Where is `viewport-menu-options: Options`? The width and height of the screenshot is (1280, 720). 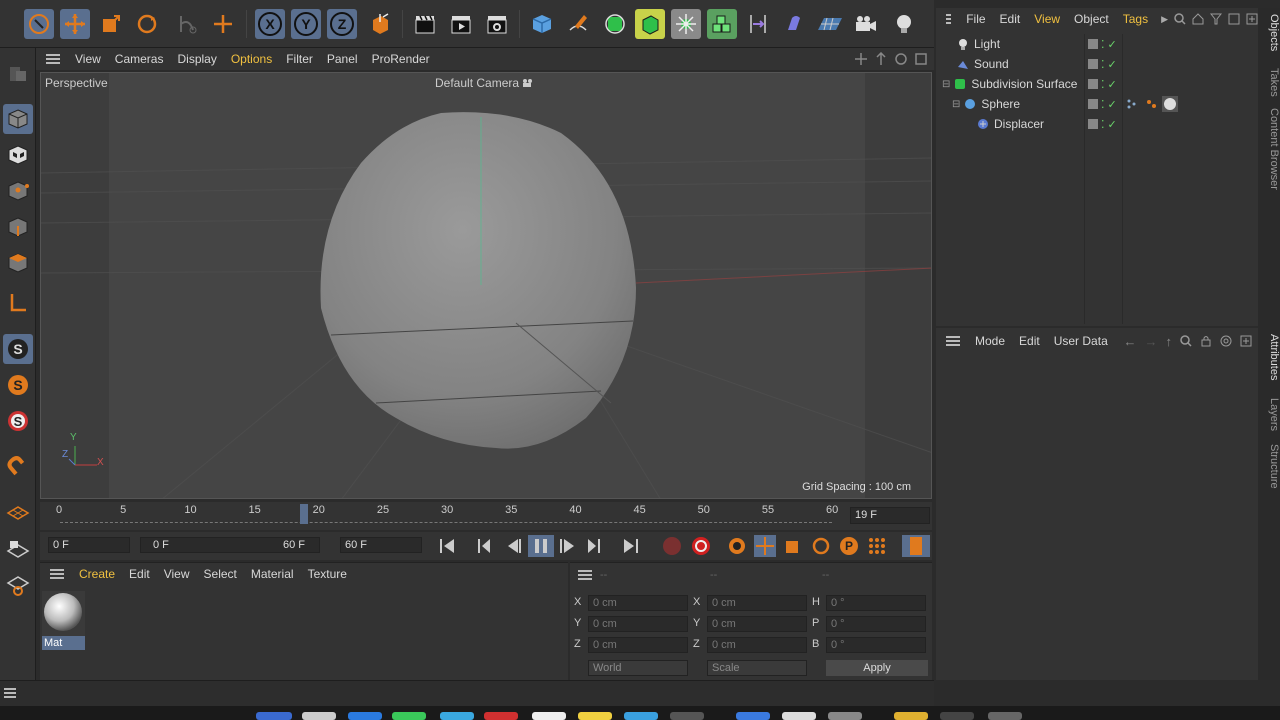 viewport-menu-options: Options is located at coordinates (251, 59).